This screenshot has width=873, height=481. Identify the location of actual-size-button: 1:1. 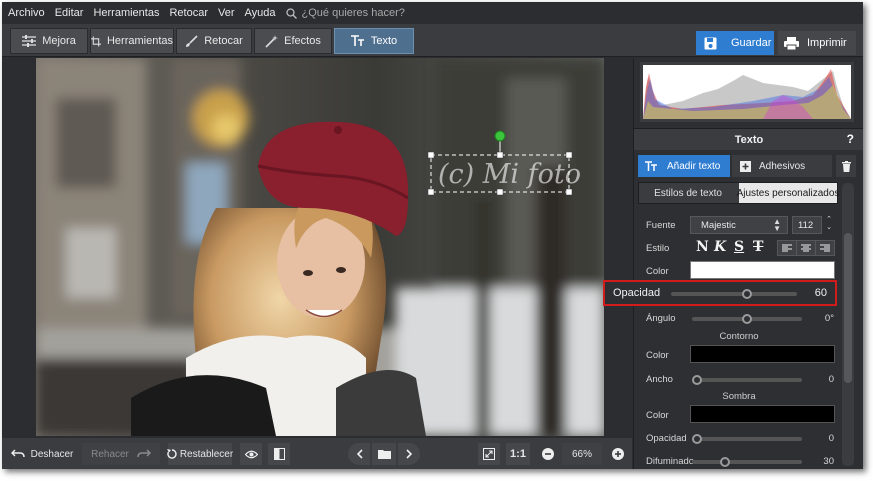
(518, 454).